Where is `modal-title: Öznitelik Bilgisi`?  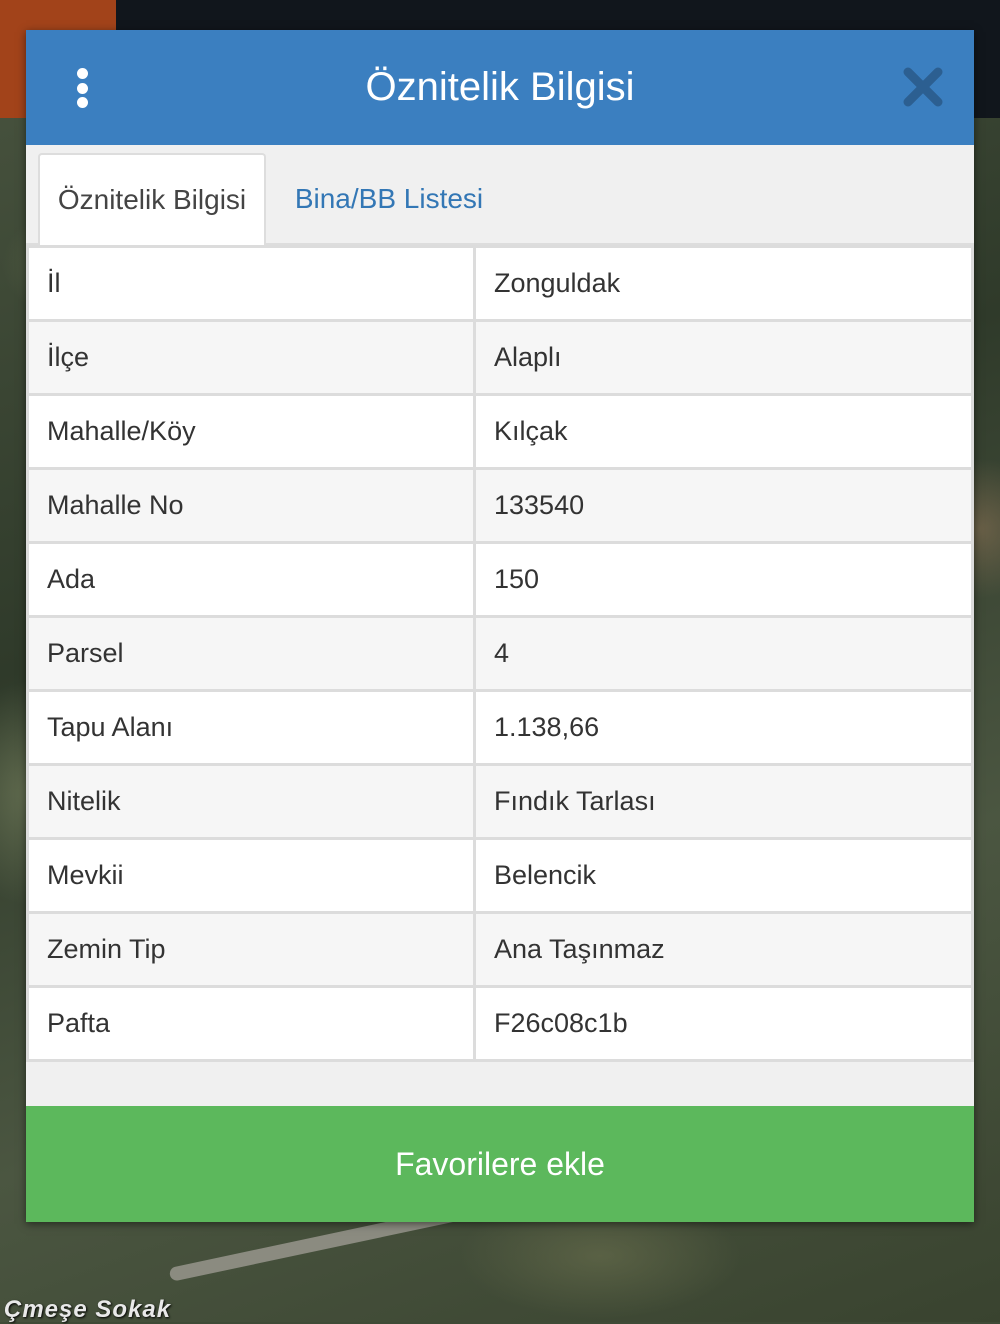 modal-title: Öznitelik Bilgisi is located at coordinates (500, 87).